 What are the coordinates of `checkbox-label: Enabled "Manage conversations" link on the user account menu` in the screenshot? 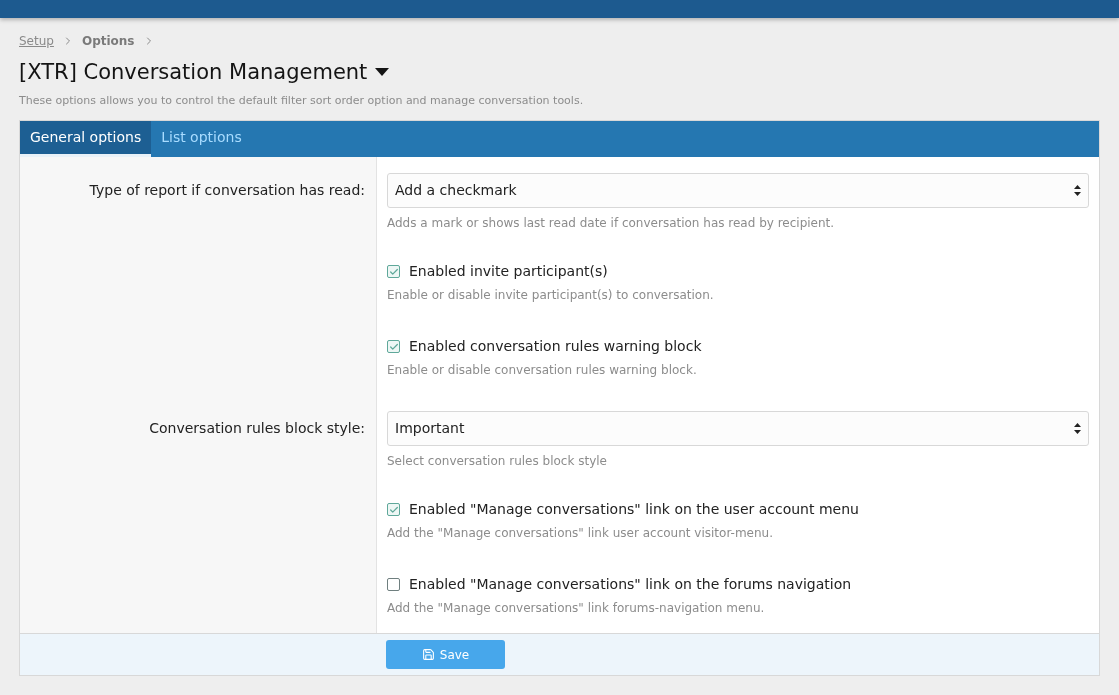 It's located at (634, 509).